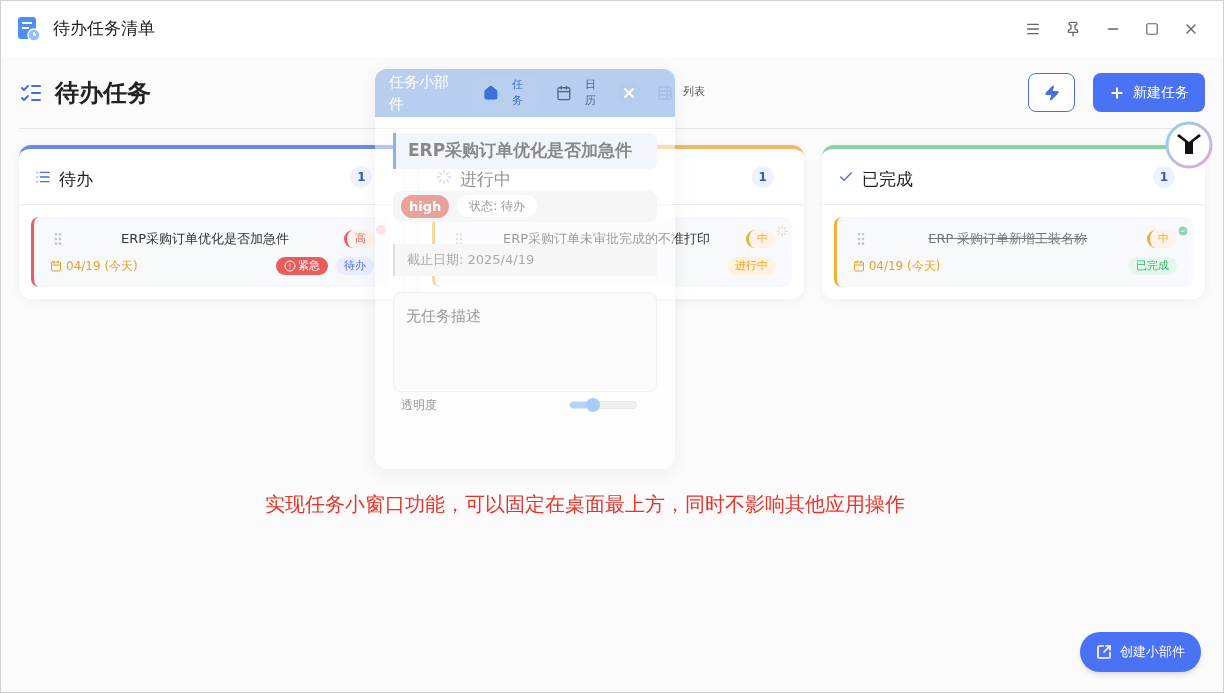 The width and height of the screenshot is (1224, 693). What do you see at coordinates (103, 93) in the screenshot?
I see `page-title: 待办任务` at bounding box center [103, 93].